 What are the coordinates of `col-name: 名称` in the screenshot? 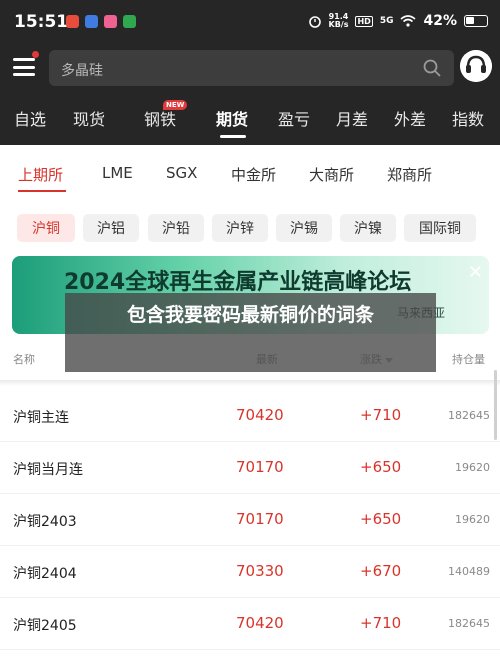 It's located at (24, 359).